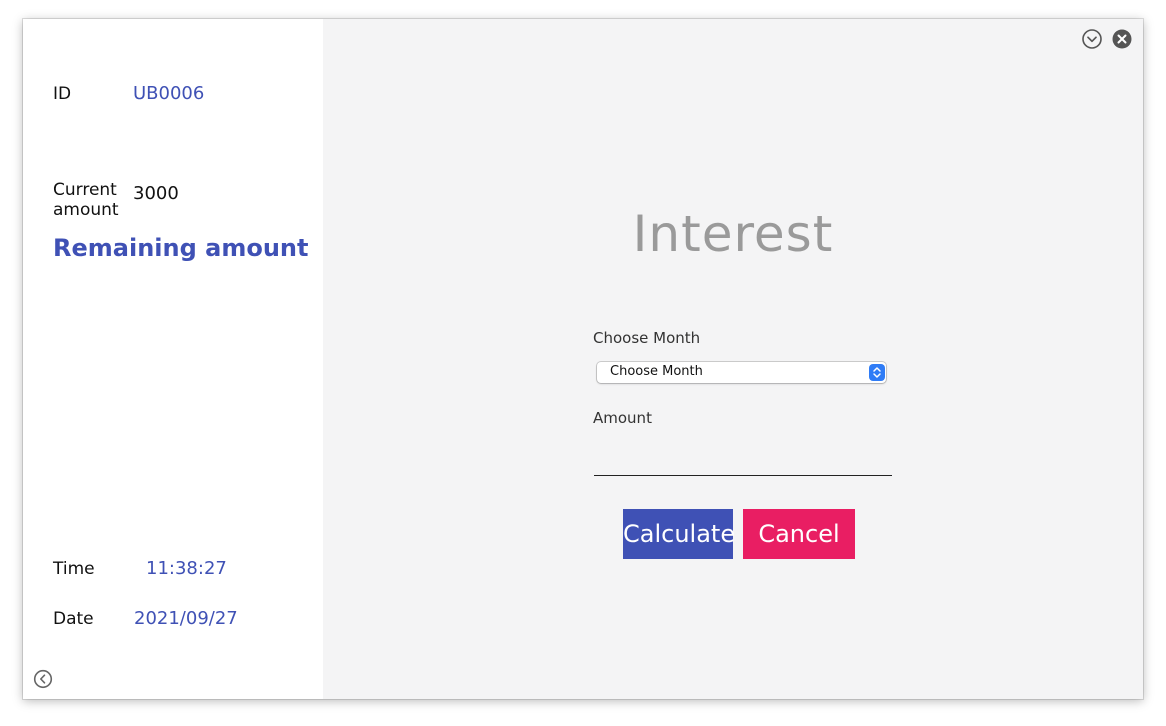  Describe the element at coordinates (679, 534) in the screenshot. I see `calculate-button: Calculate` at that location.